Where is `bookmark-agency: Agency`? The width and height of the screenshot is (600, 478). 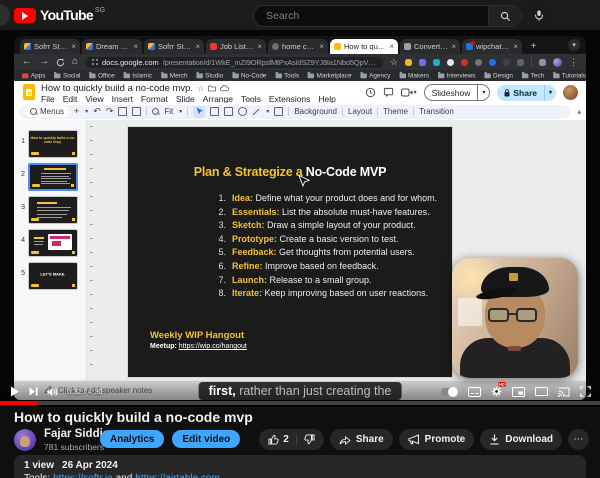 bookmark-agency: Agency is located at coordinates (375, 75).